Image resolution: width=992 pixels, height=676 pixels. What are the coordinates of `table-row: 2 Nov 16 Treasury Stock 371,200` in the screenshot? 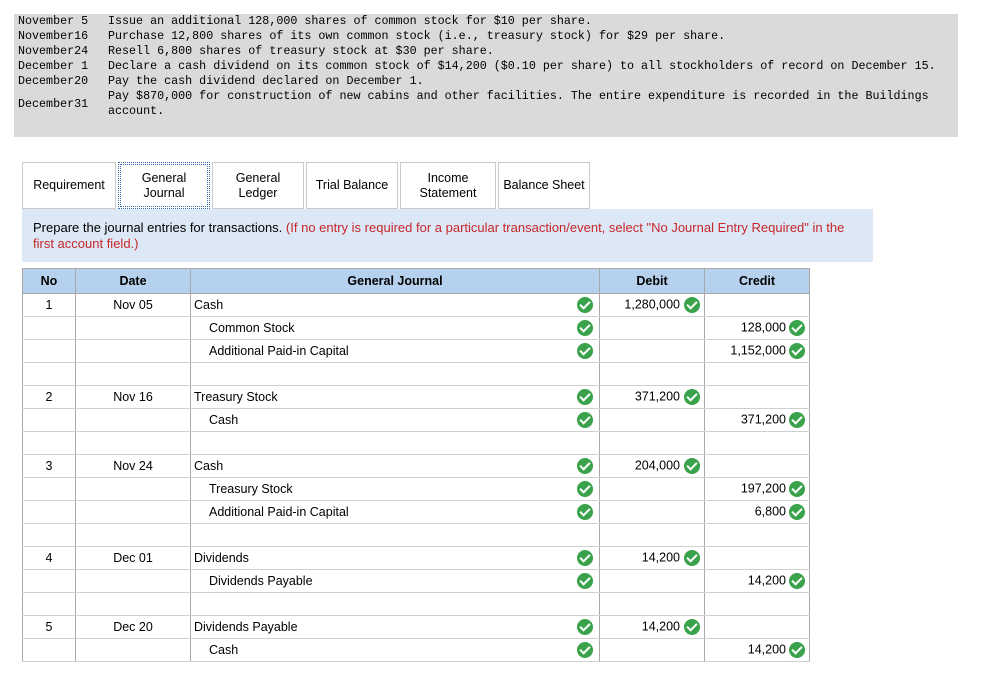 It's located at (416, 397).